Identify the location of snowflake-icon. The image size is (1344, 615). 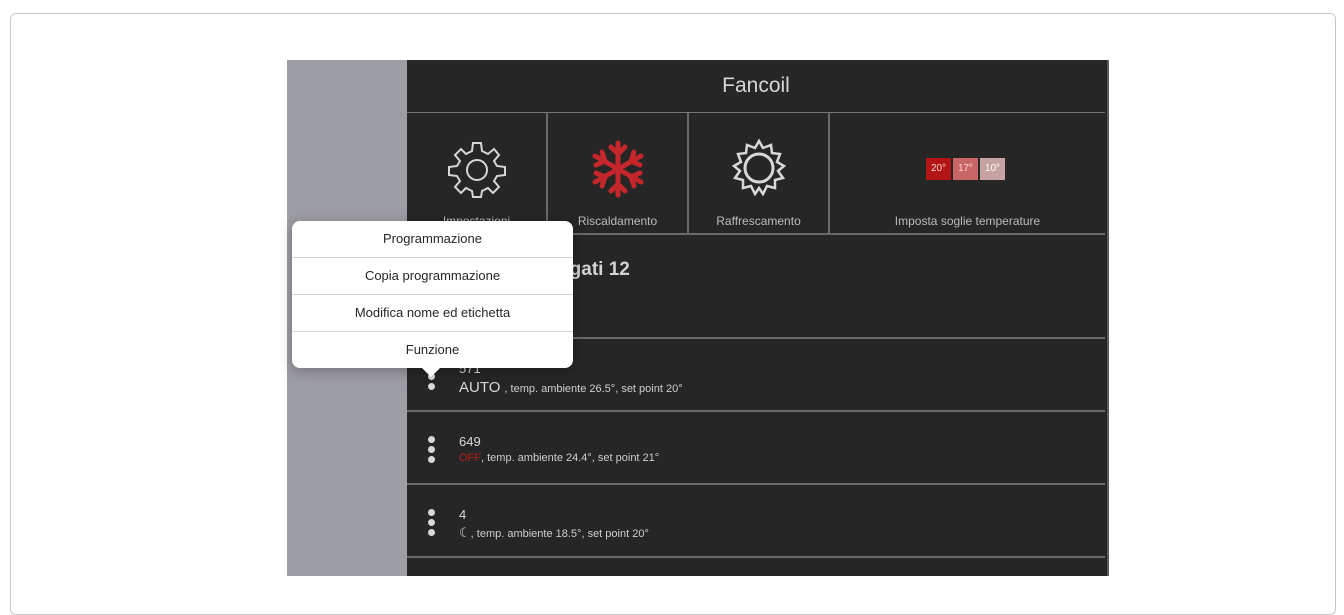
(618, 169).